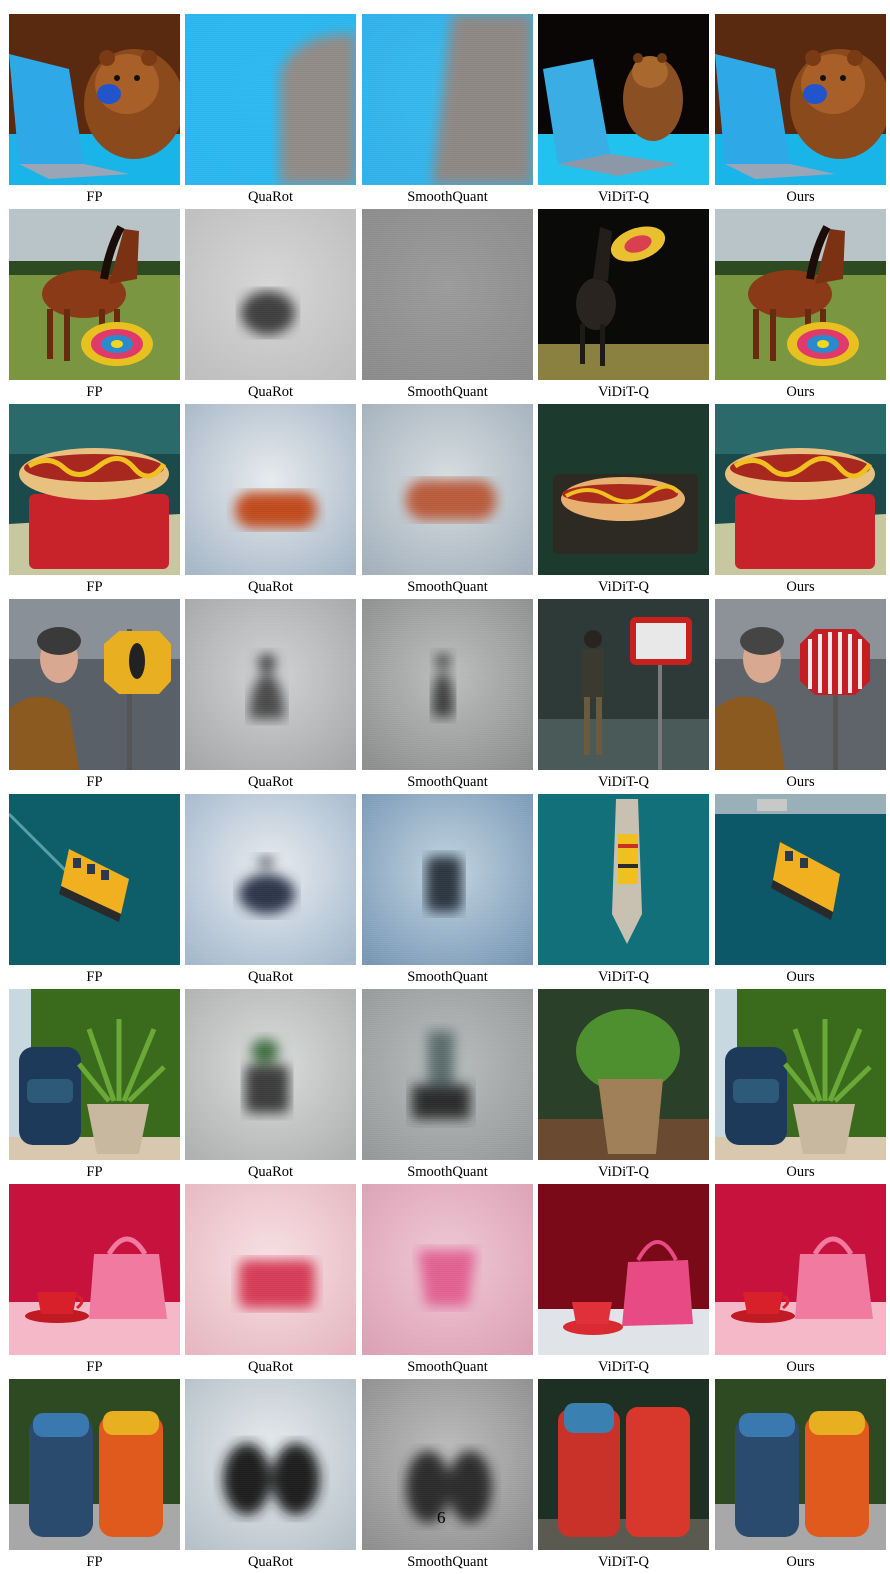  Describe the element at coordinates (800, 684) in the screenshot. I see `generated-image-person-stop` at that location.